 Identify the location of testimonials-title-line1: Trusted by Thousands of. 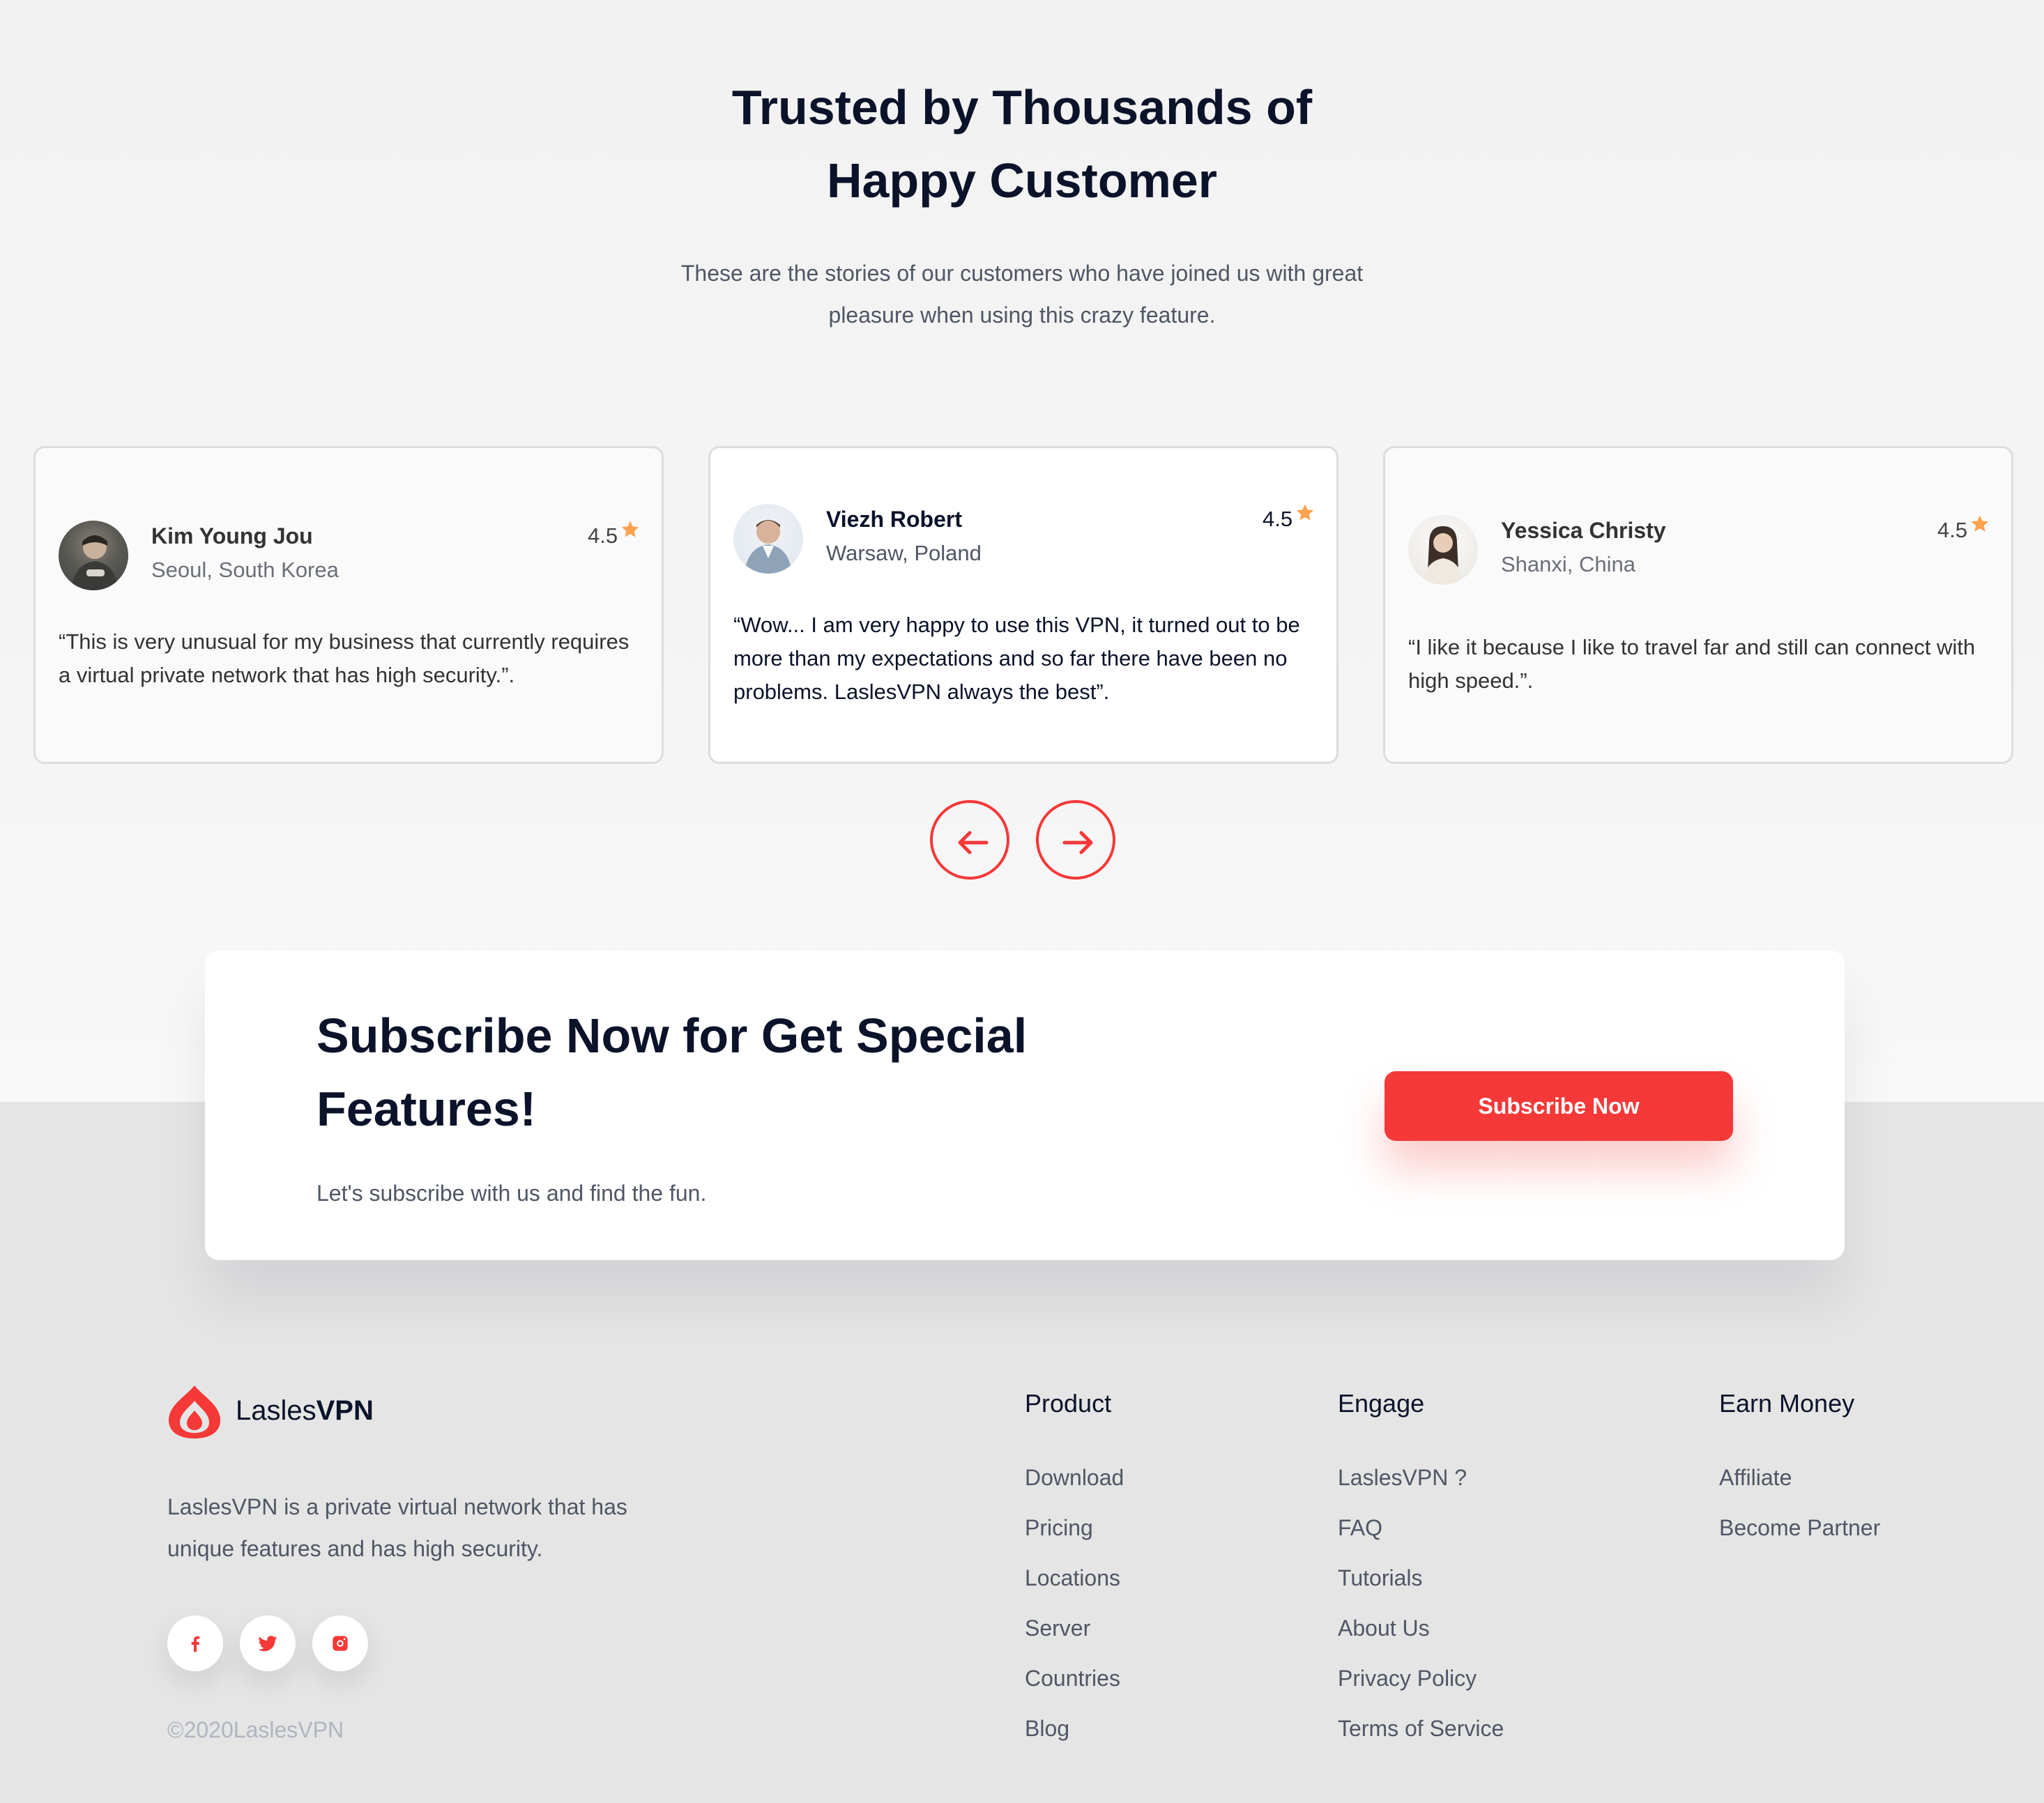
(1022, 107).